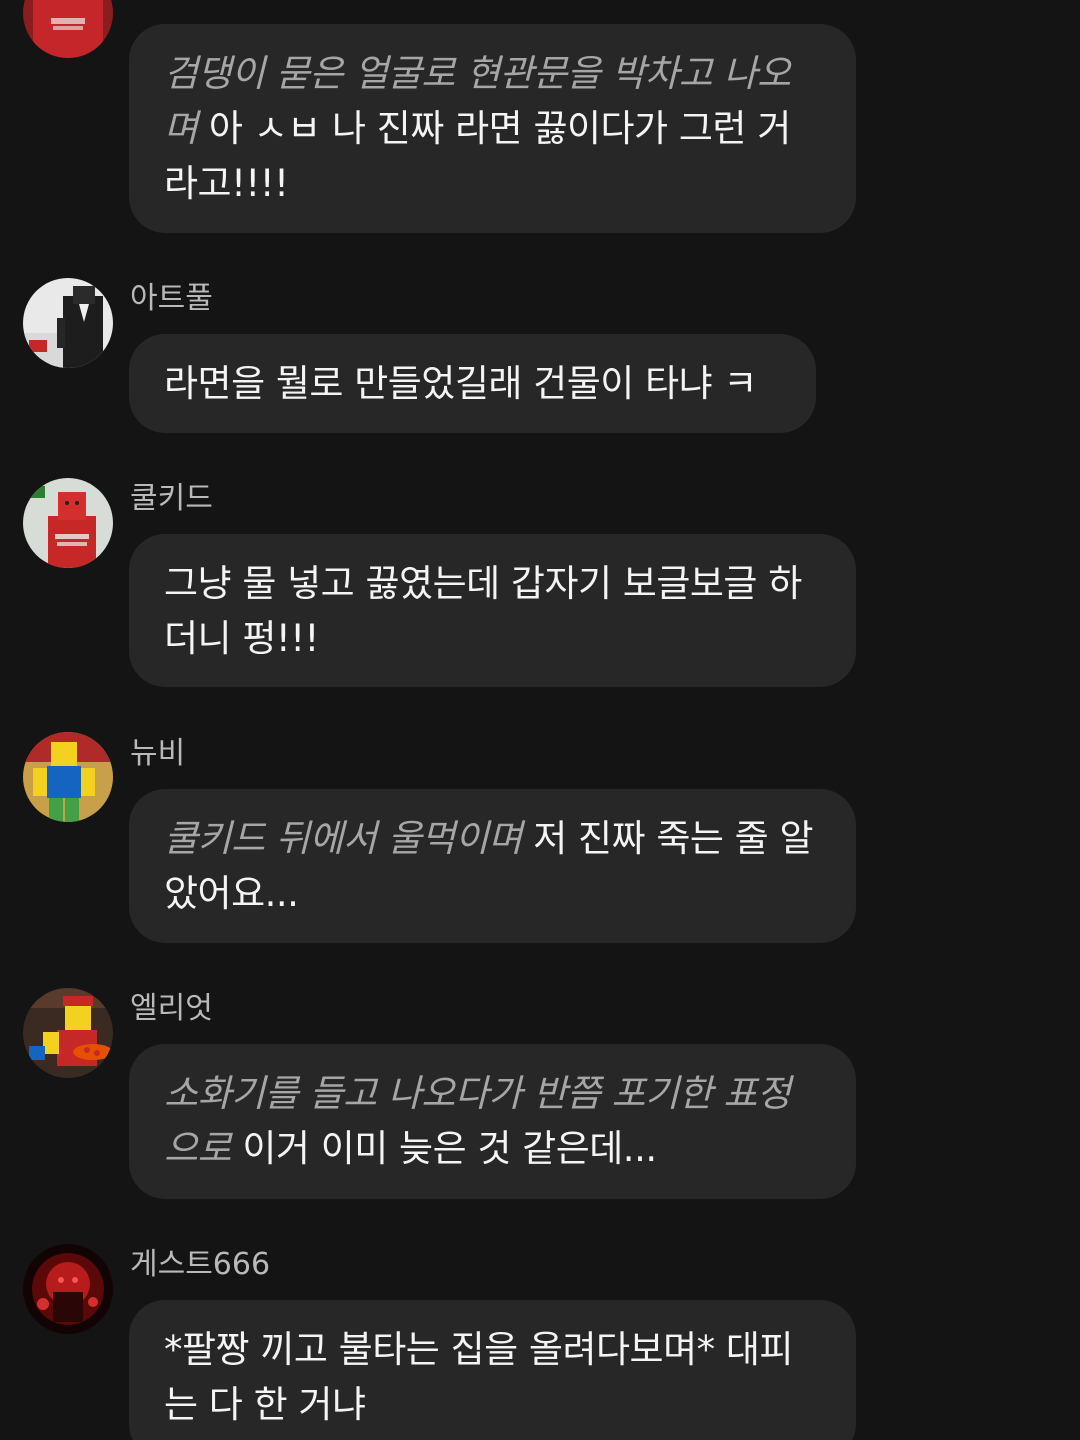  I want to click on message-bubble: 그냥 물 넣고 끓였는데 갑자기 보글보글 하더니 펑!!!, so click(492, 610).